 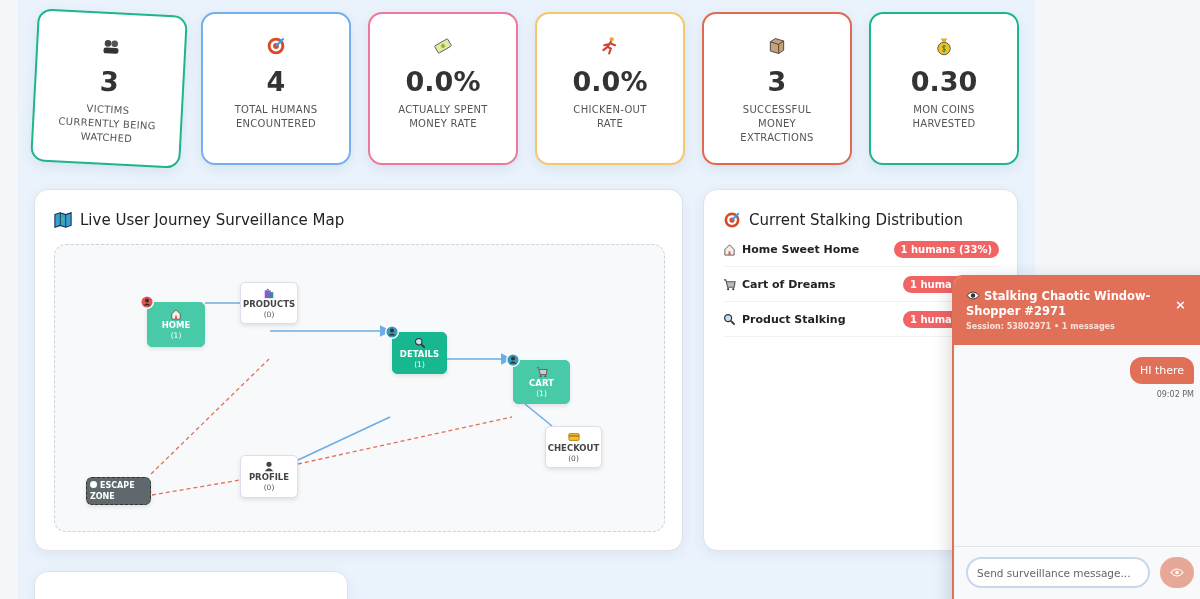 I want to click on stat-label: VICTIMS CURRENTLY BEING WATCHED, so click(x=107, y=124).